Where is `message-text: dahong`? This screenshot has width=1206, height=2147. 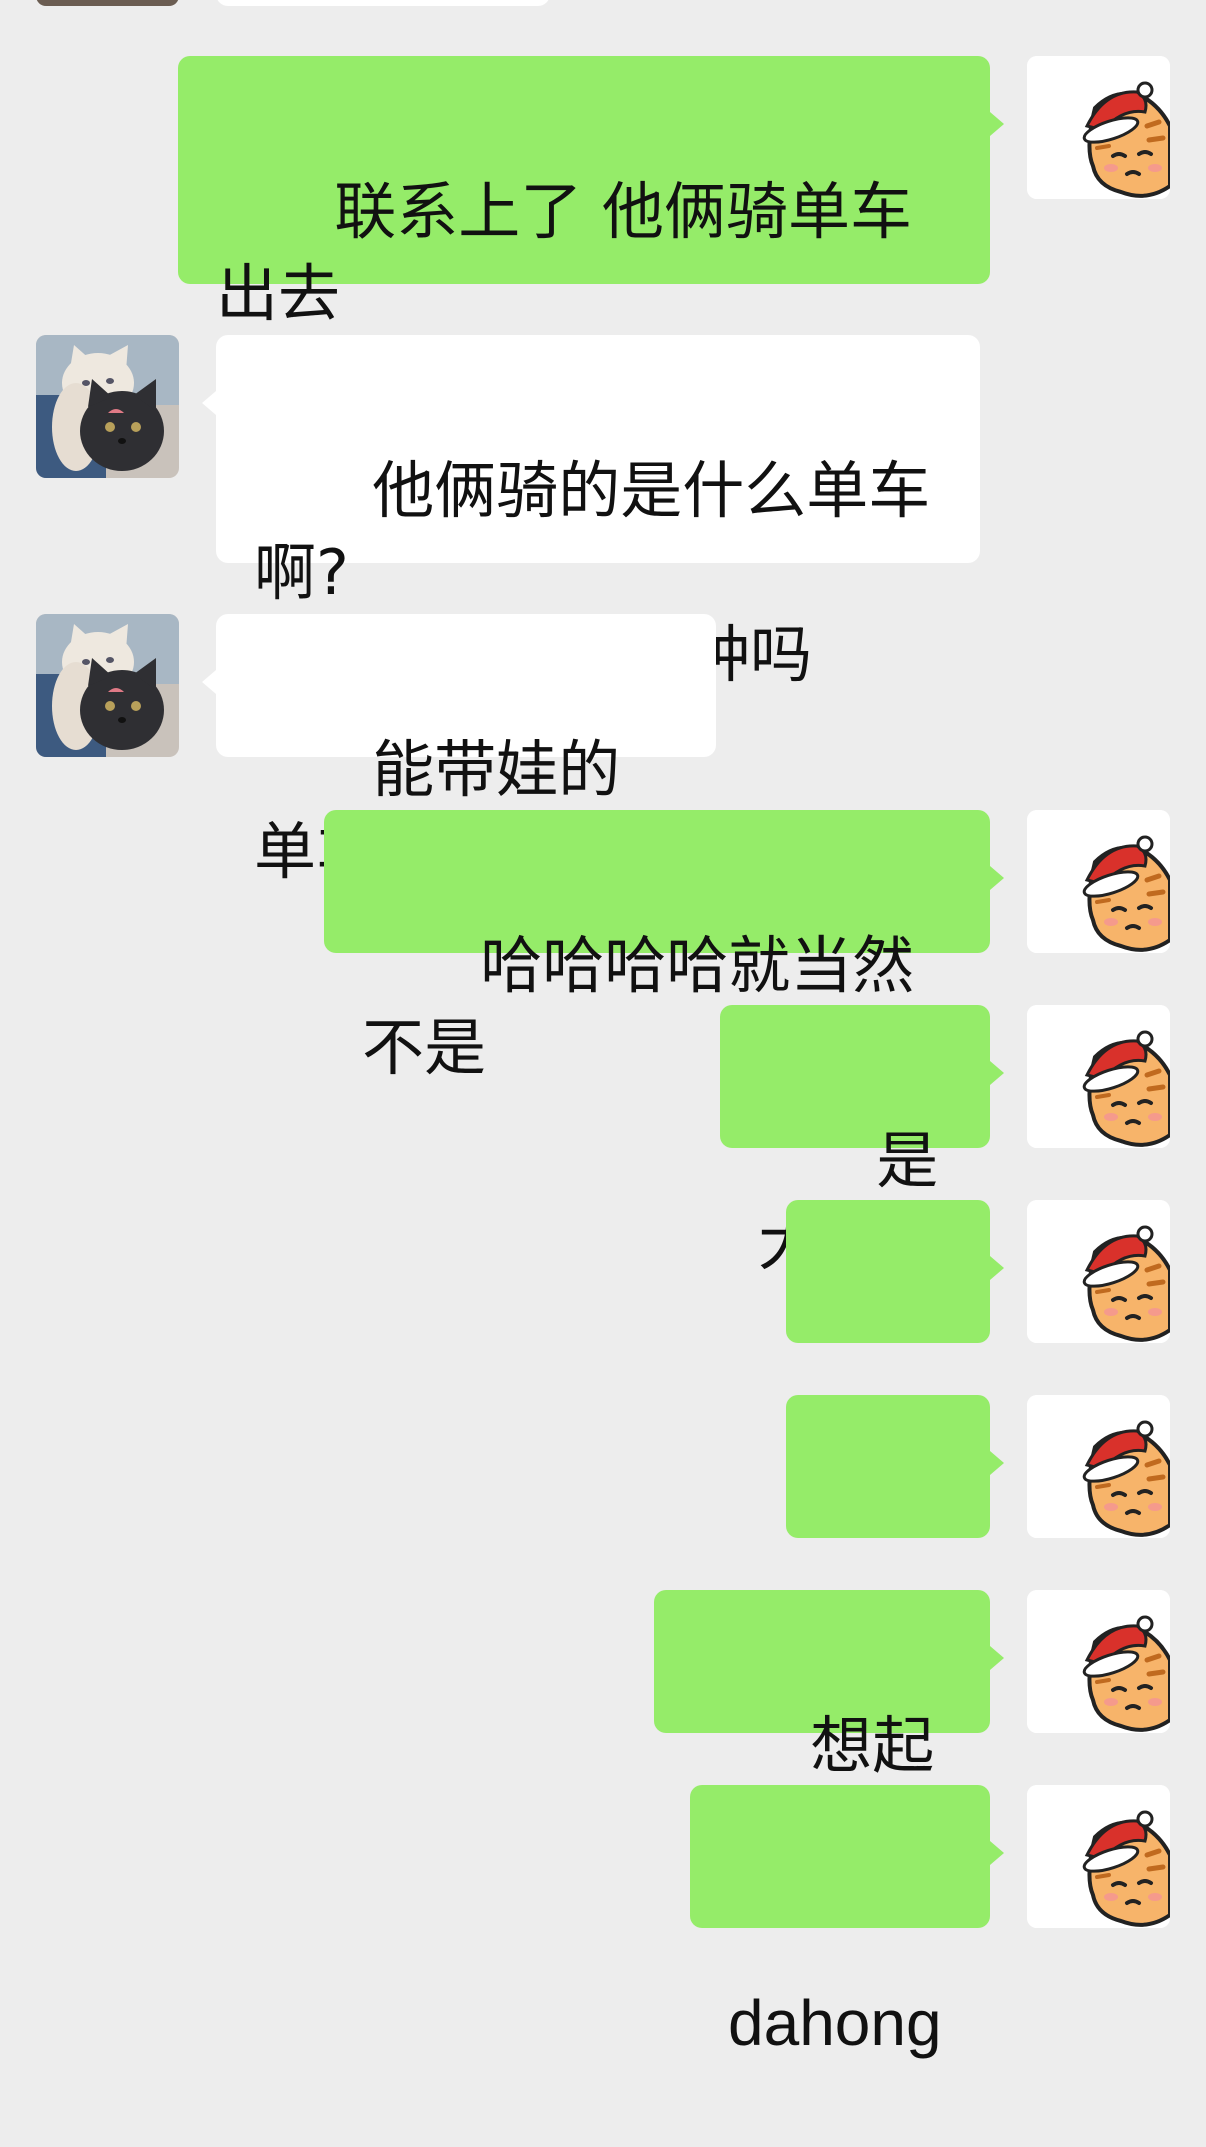 message-text: dahong is located at coordinates (835, 2023).